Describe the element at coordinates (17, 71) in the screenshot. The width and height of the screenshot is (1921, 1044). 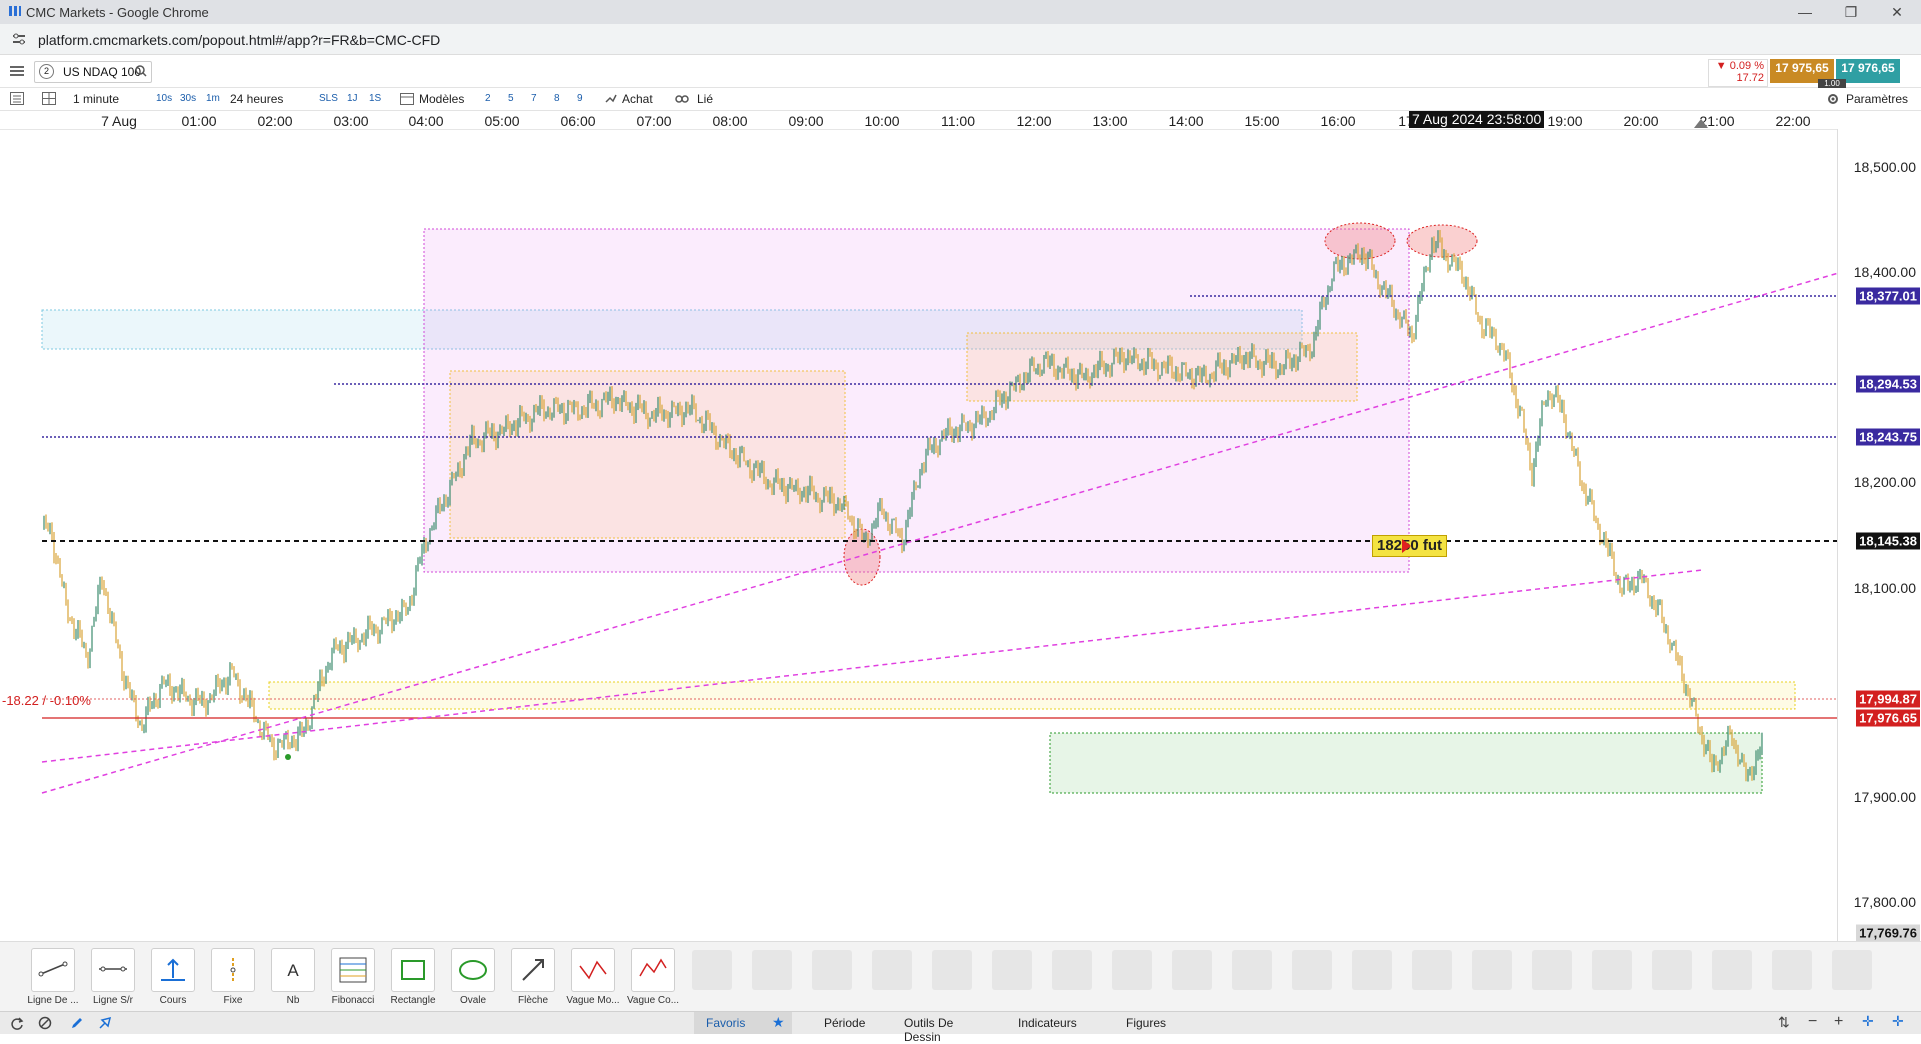
I see `menu-icon` at that location.